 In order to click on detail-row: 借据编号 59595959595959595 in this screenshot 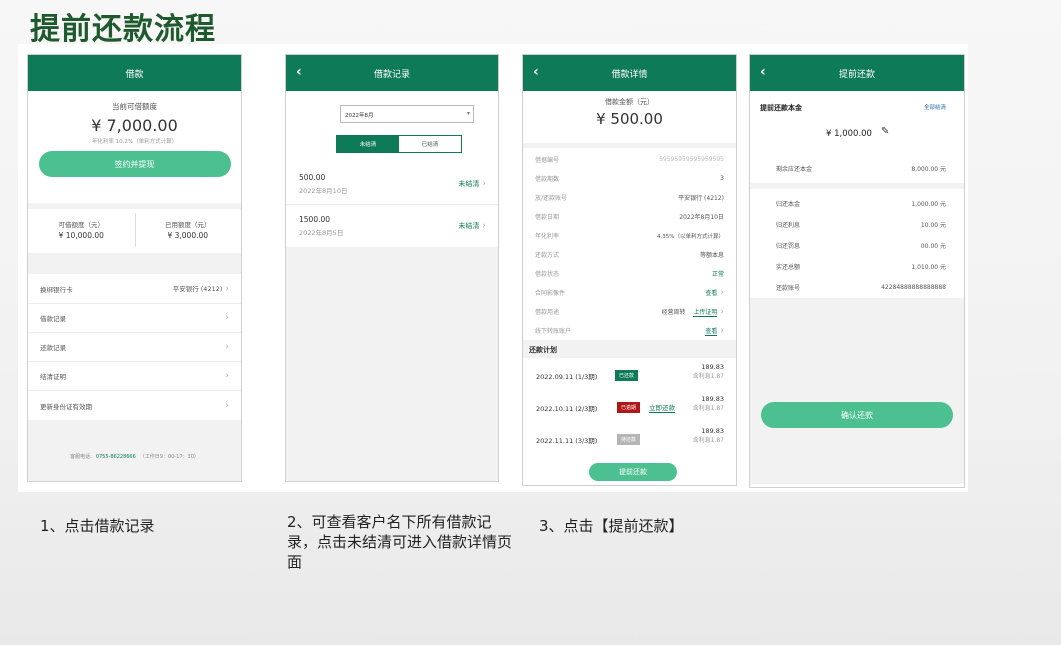, I will do `click(629, 160)`.